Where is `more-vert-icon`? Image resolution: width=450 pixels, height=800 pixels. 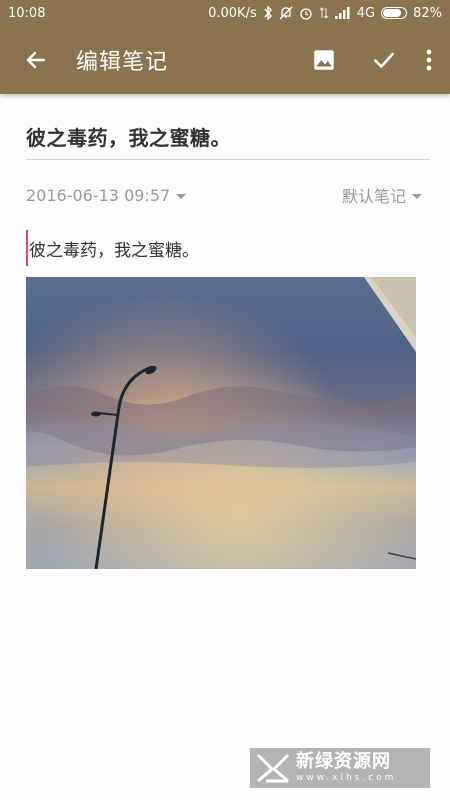 more-vert-icon is located at coordinates (429, 60).